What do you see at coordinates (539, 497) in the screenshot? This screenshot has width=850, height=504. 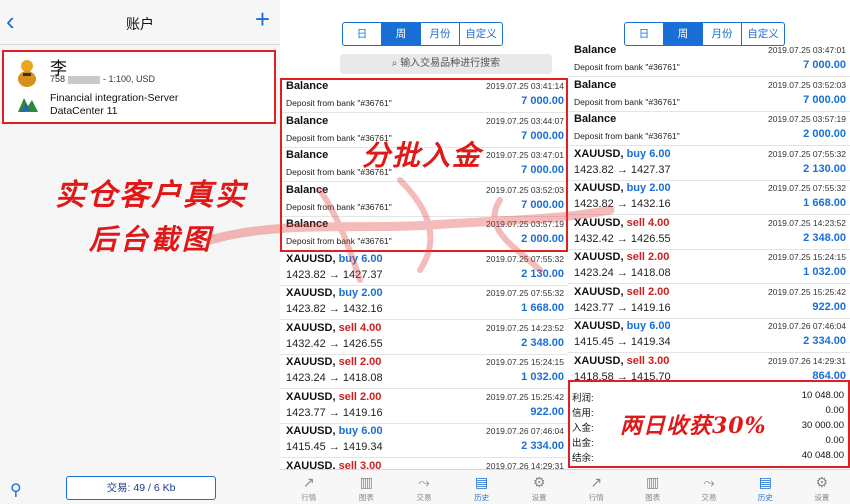 I see `tab-label: 设置` at bounding box center [539, 497].